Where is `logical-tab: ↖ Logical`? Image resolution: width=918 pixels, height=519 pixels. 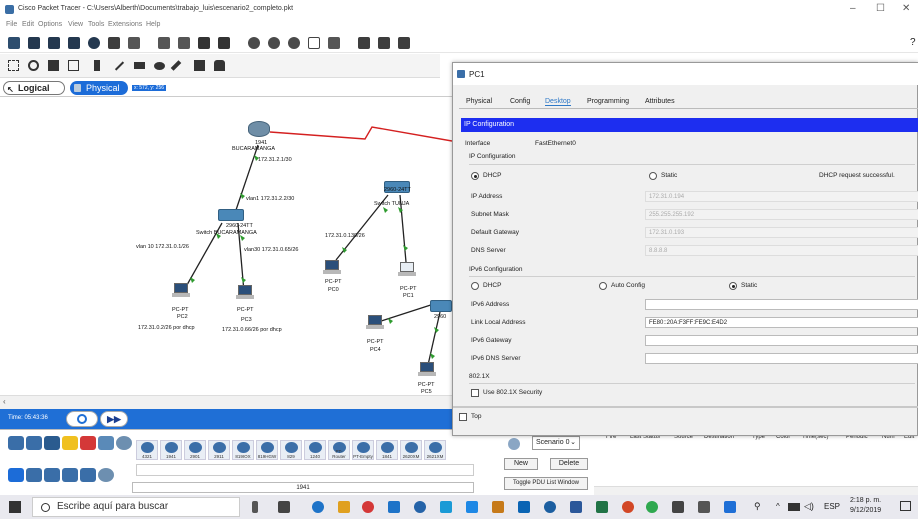
logical-tab: ↖ Logical is located at coordinates (34, 88).